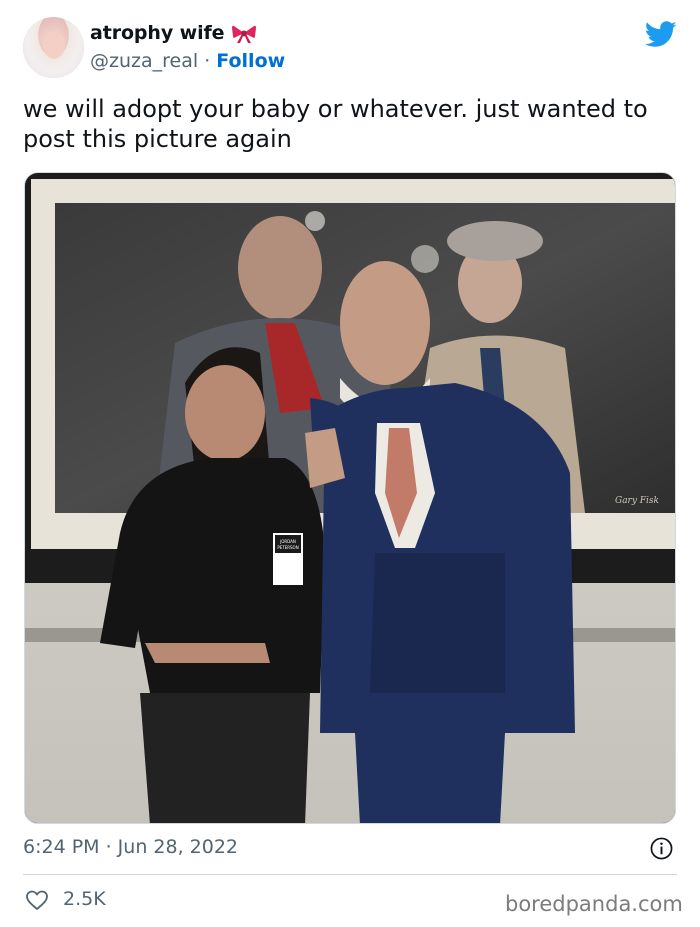  Describe the element at coordinates (287, 541) in the screenshot. I see `badge-line-1: JORDAN` at that location.